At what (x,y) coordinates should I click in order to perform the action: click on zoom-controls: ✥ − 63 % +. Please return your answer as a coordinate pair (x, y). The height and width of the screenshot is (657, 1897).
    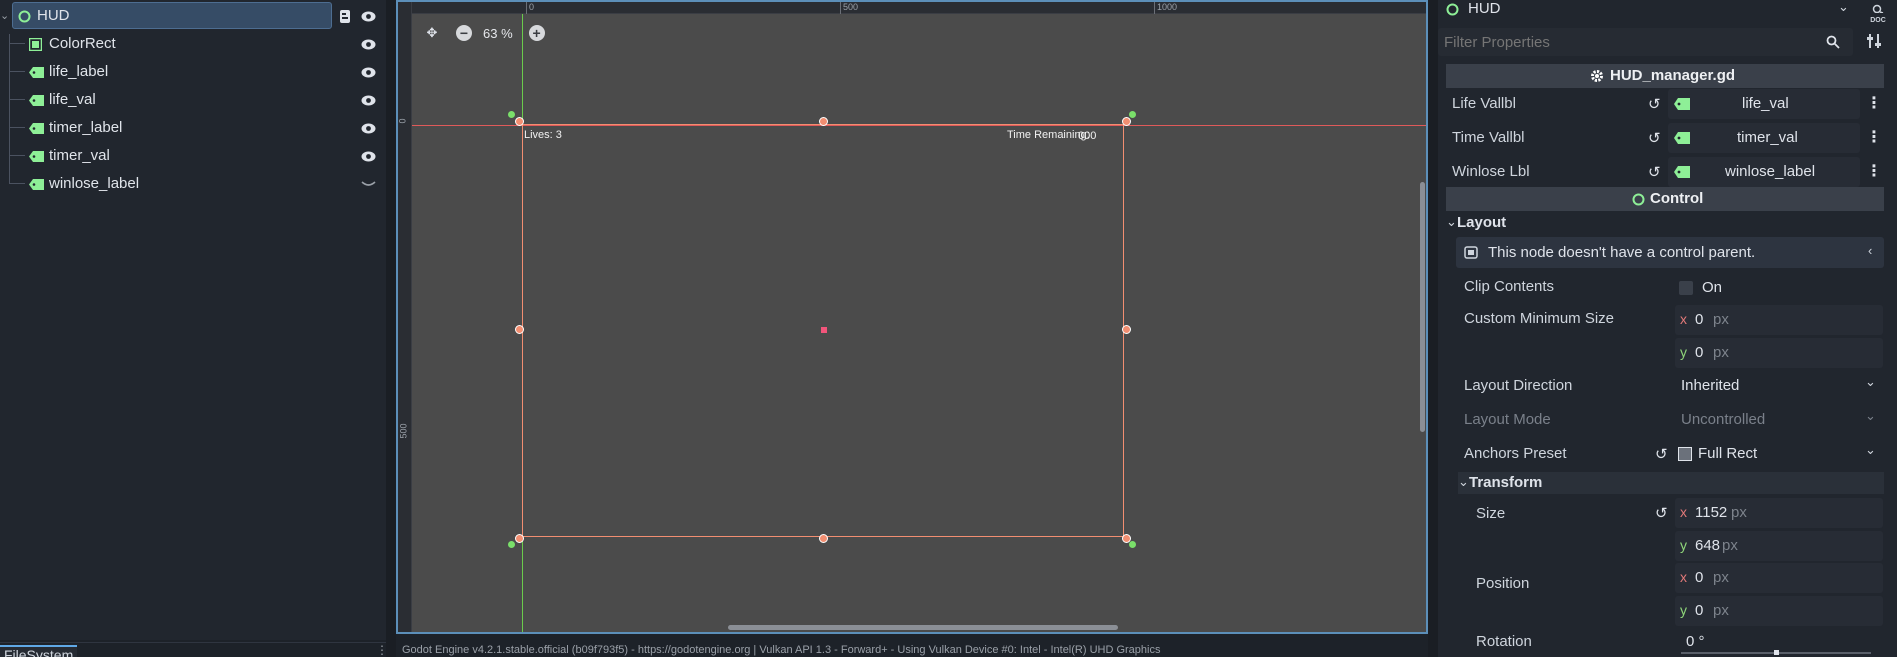
    Looking at the image, I should click on (484, 33).